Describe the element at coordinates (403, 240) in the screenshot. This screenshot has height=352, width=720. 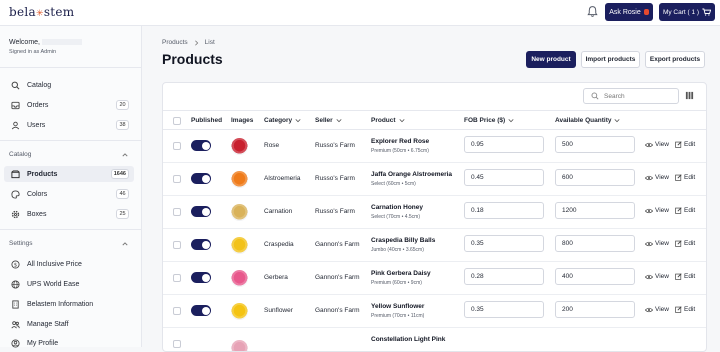
I see `product-name: Craspedia Billy Balls` at that location.